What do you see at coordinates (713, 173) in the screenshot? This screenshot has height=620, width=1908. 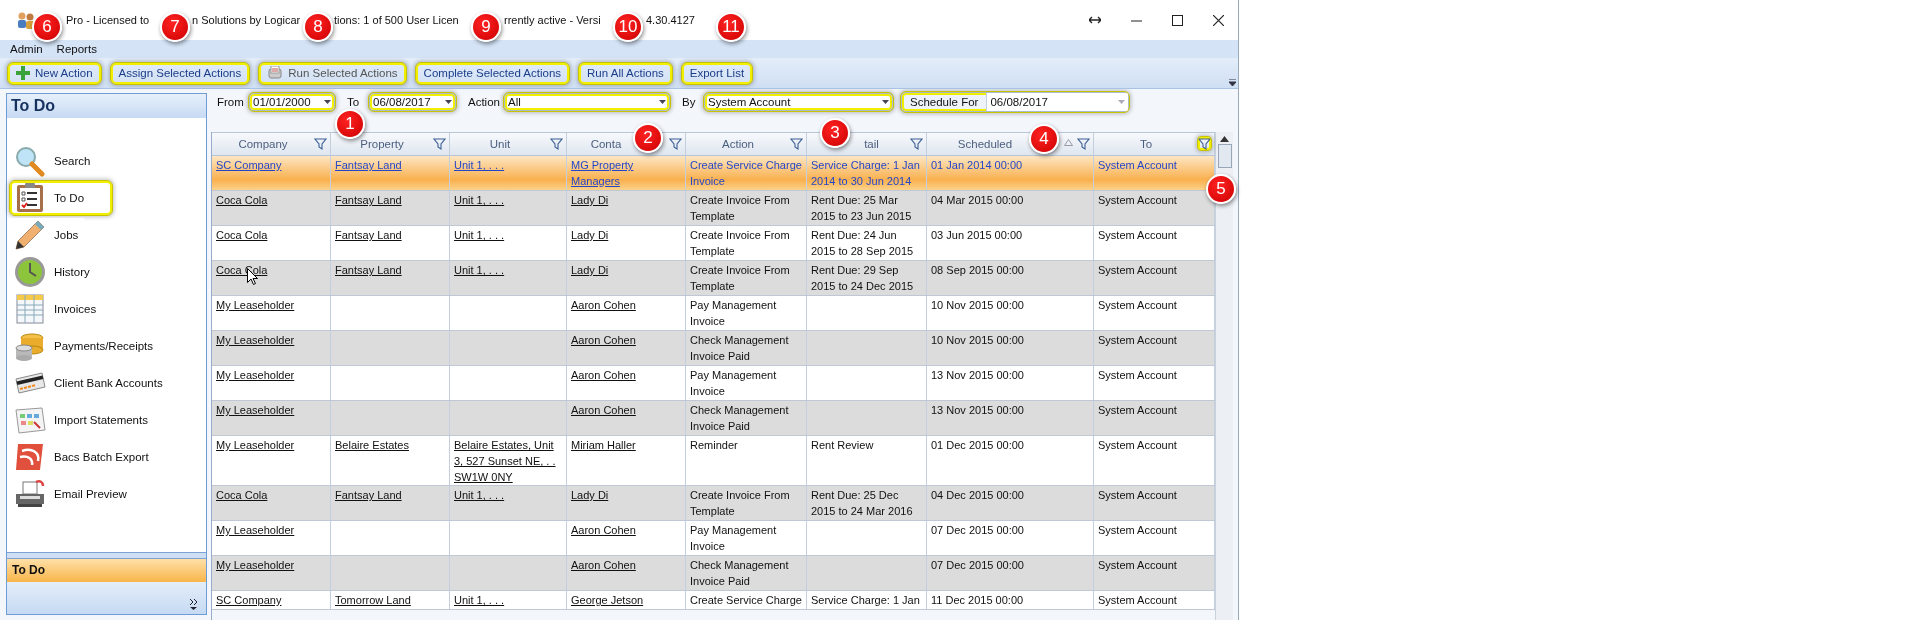 I see `table-row: SC Company Fantsay Land Unit 1, . . . MG Property Managers Create Service Charge Invoice Service Charge: 1 Jan 2014 to 30 Jun 2014 01 Jan 2014 00:00 System Account` at bounding box center [713, 173].